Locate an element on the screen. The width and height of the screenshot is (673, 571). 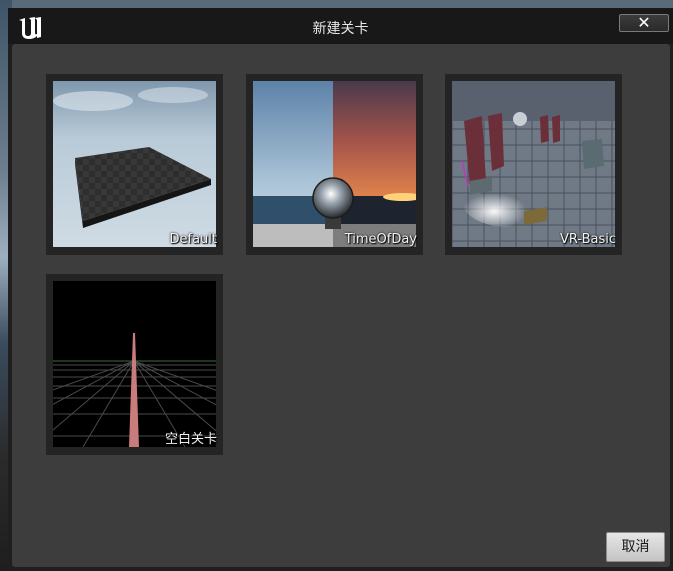
template-tile-default: Default is located at coordinates (134, 164).